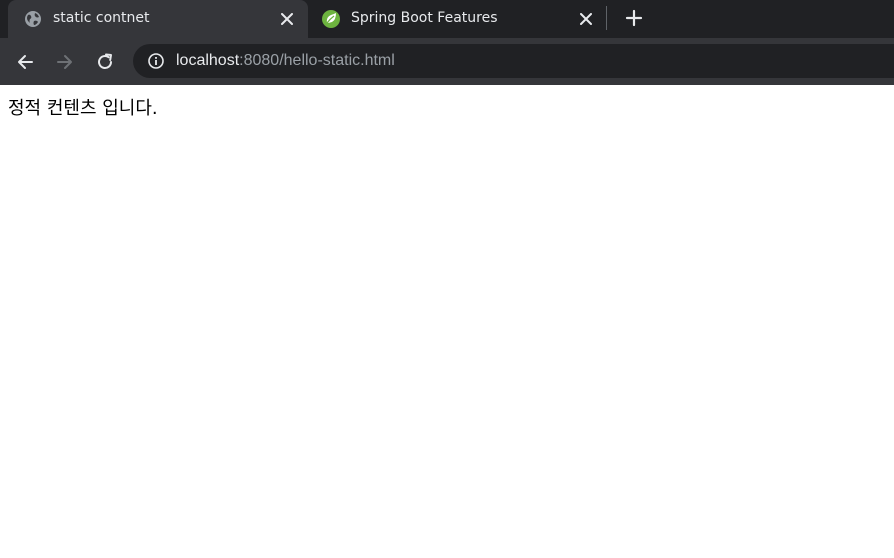  What do you see at coordinates (158, 19) in the screenshot?
I see `tab-static-content: static contnet` at bounding box center [158, 19].